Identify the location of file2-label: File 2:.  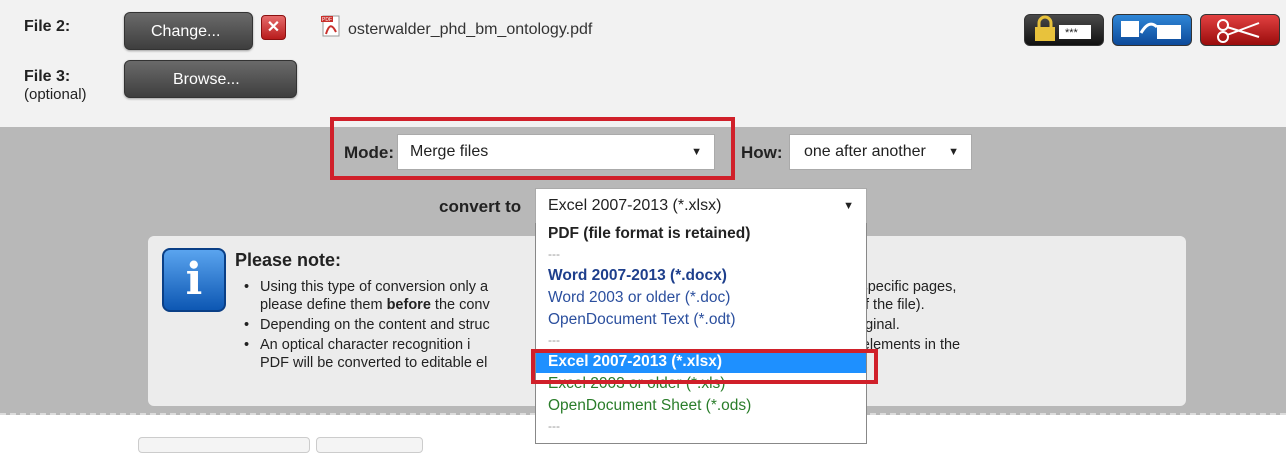
(47, 26).